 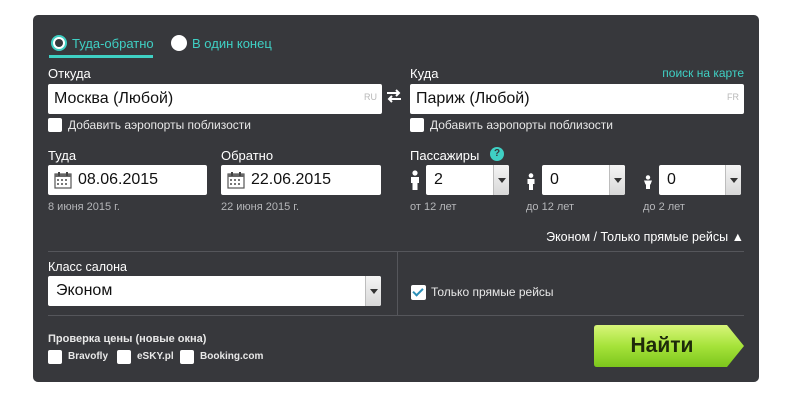 I want to click on to-input: Париж (Любой) FR, so click(x=577, y=99).